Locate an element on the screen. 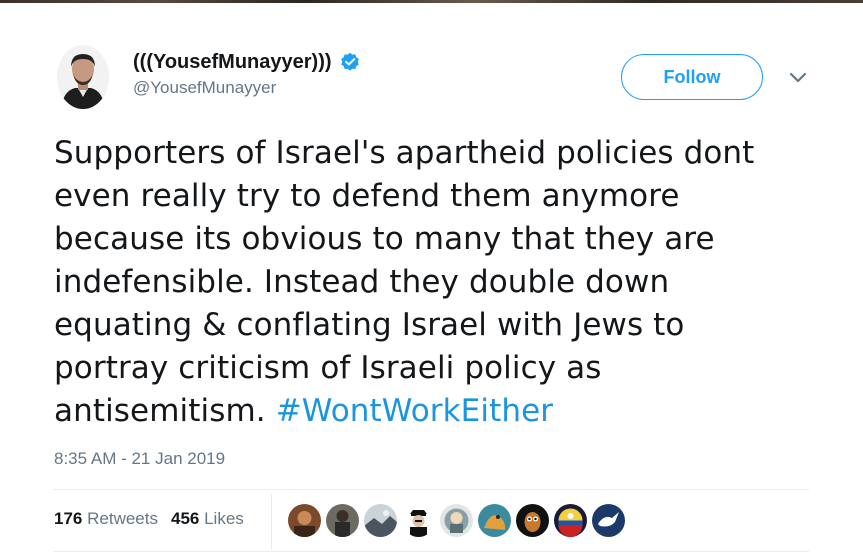 This screenshot has width=863, height=557. hashtag-link: #WontWorkEither is located at coordinates (414, 411).